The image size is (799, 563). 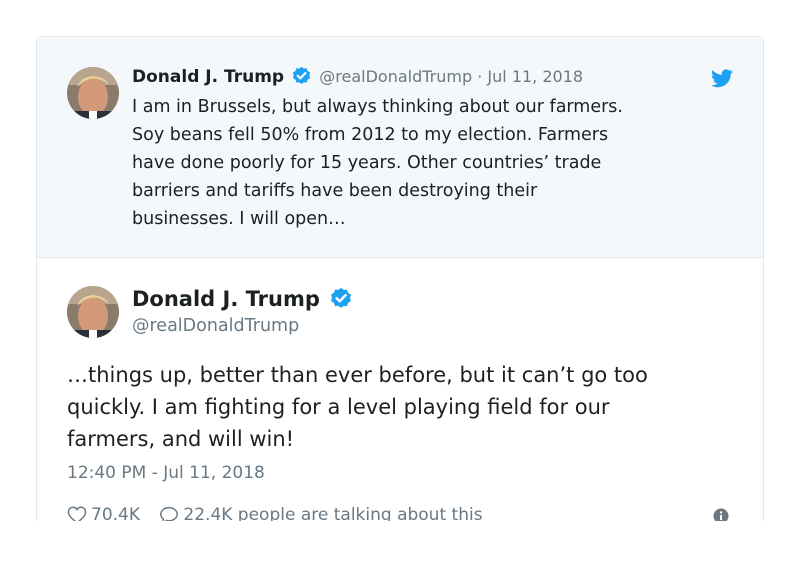 I want to click on info-icon, so click(x=721, y=514).